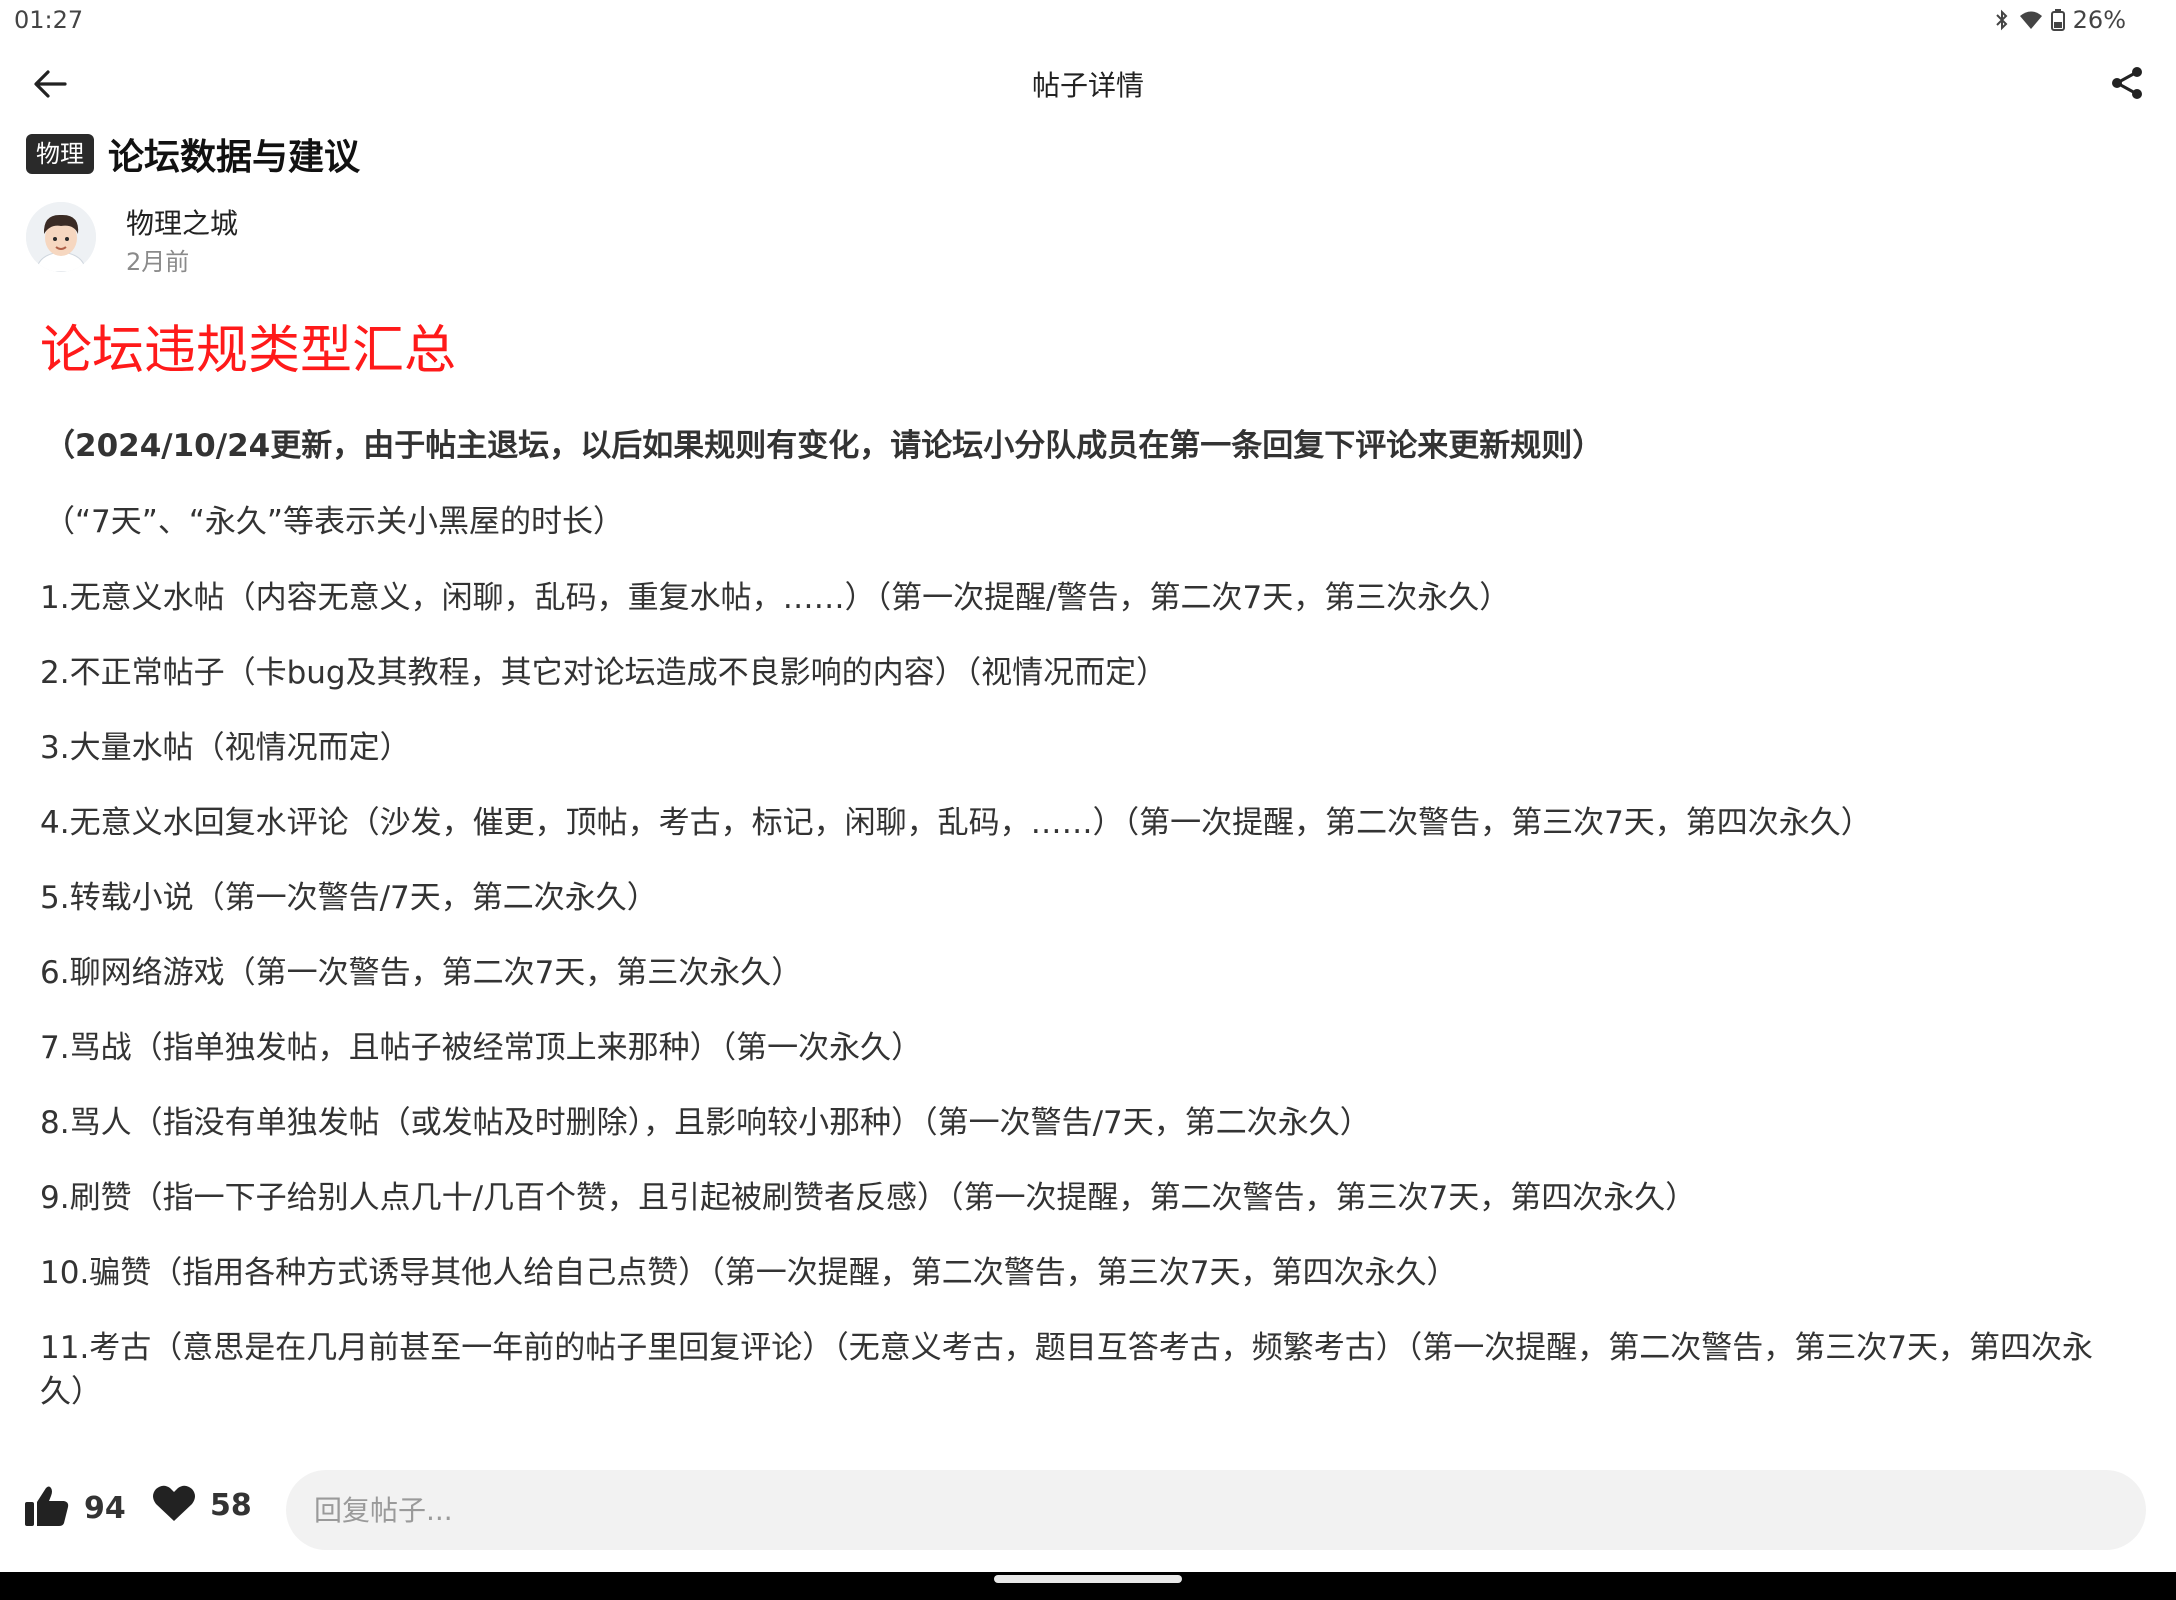  I want to click on category-tag: 物理, so click(60, 154).